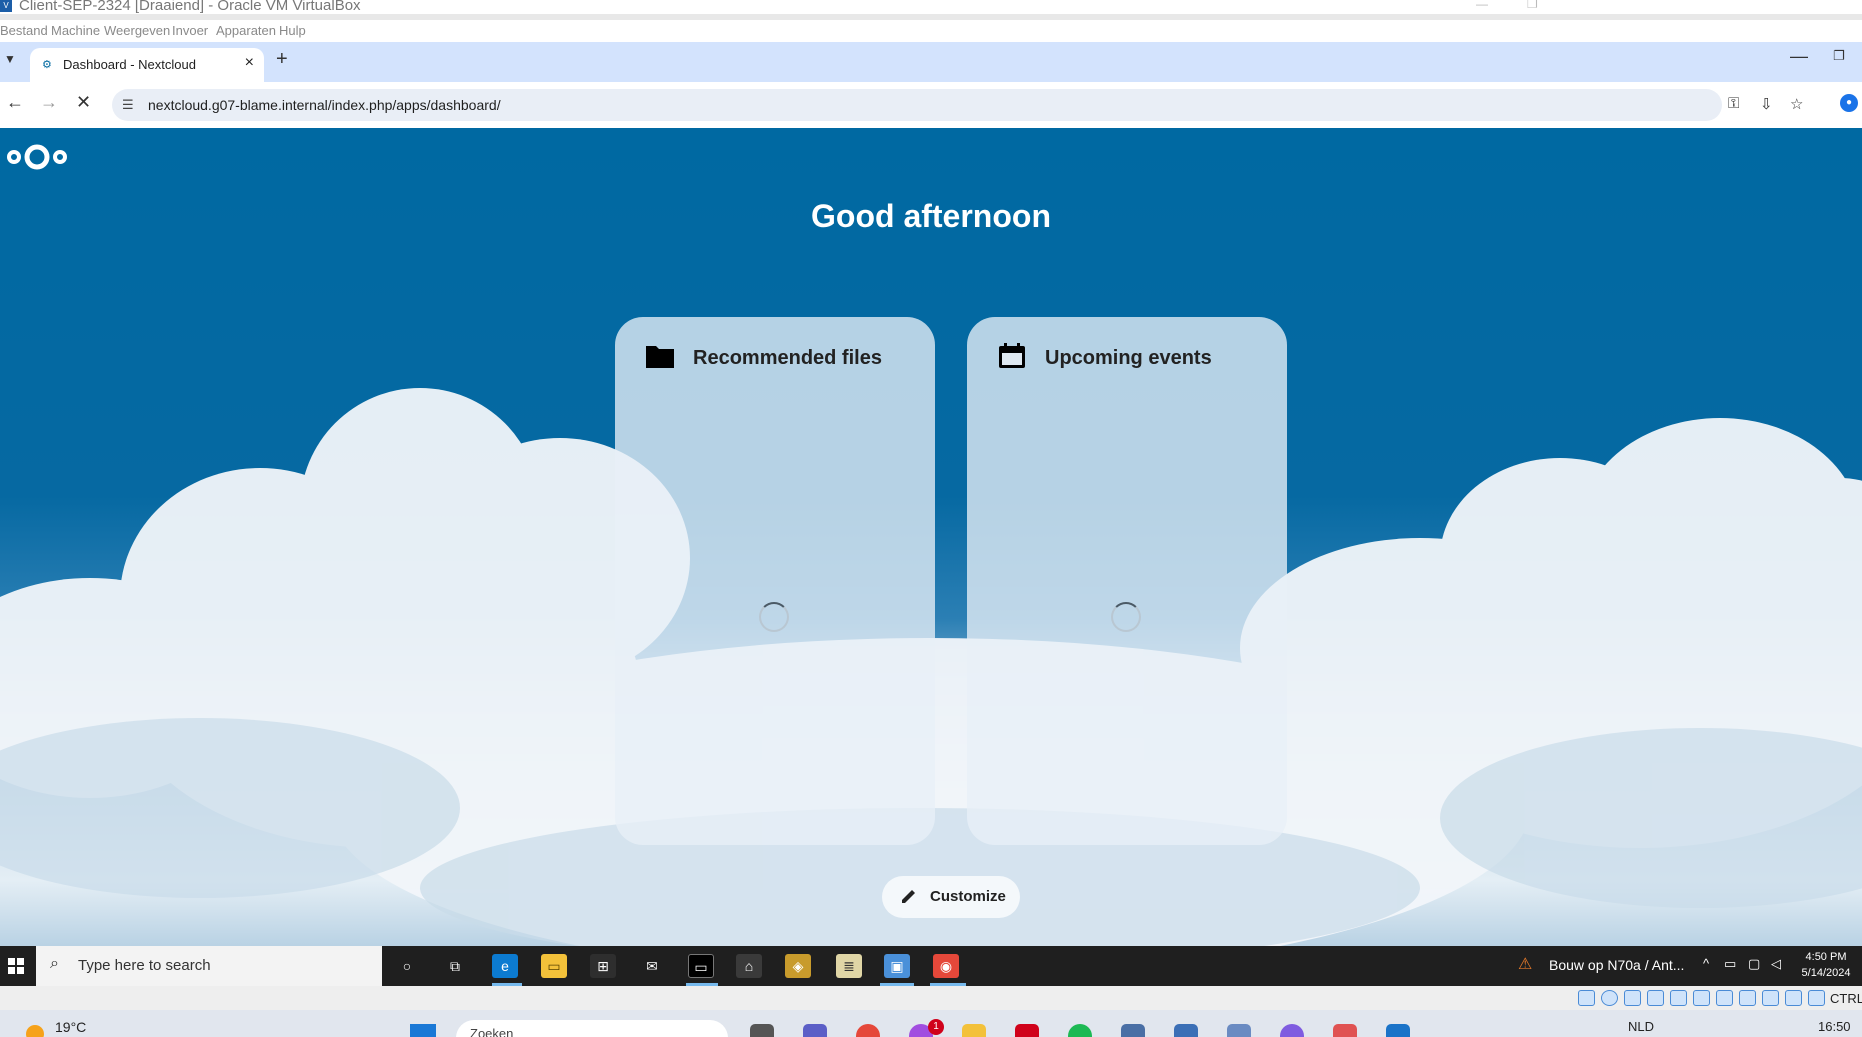 The image size is (1862, 1037). What do you see at coordinates (1724, 998) in the screenshot?
I see `shared-folders-status-icon` at bounding box center [1724, 998].